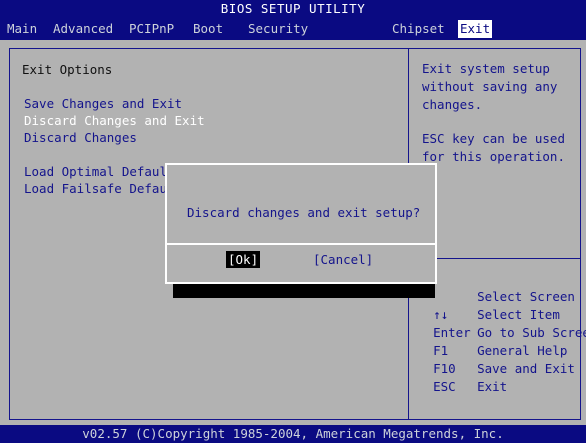  Describe the element at coordinates (492, 341) in the screenshot. I see `key-legend-row: F1 General Help` at that location.